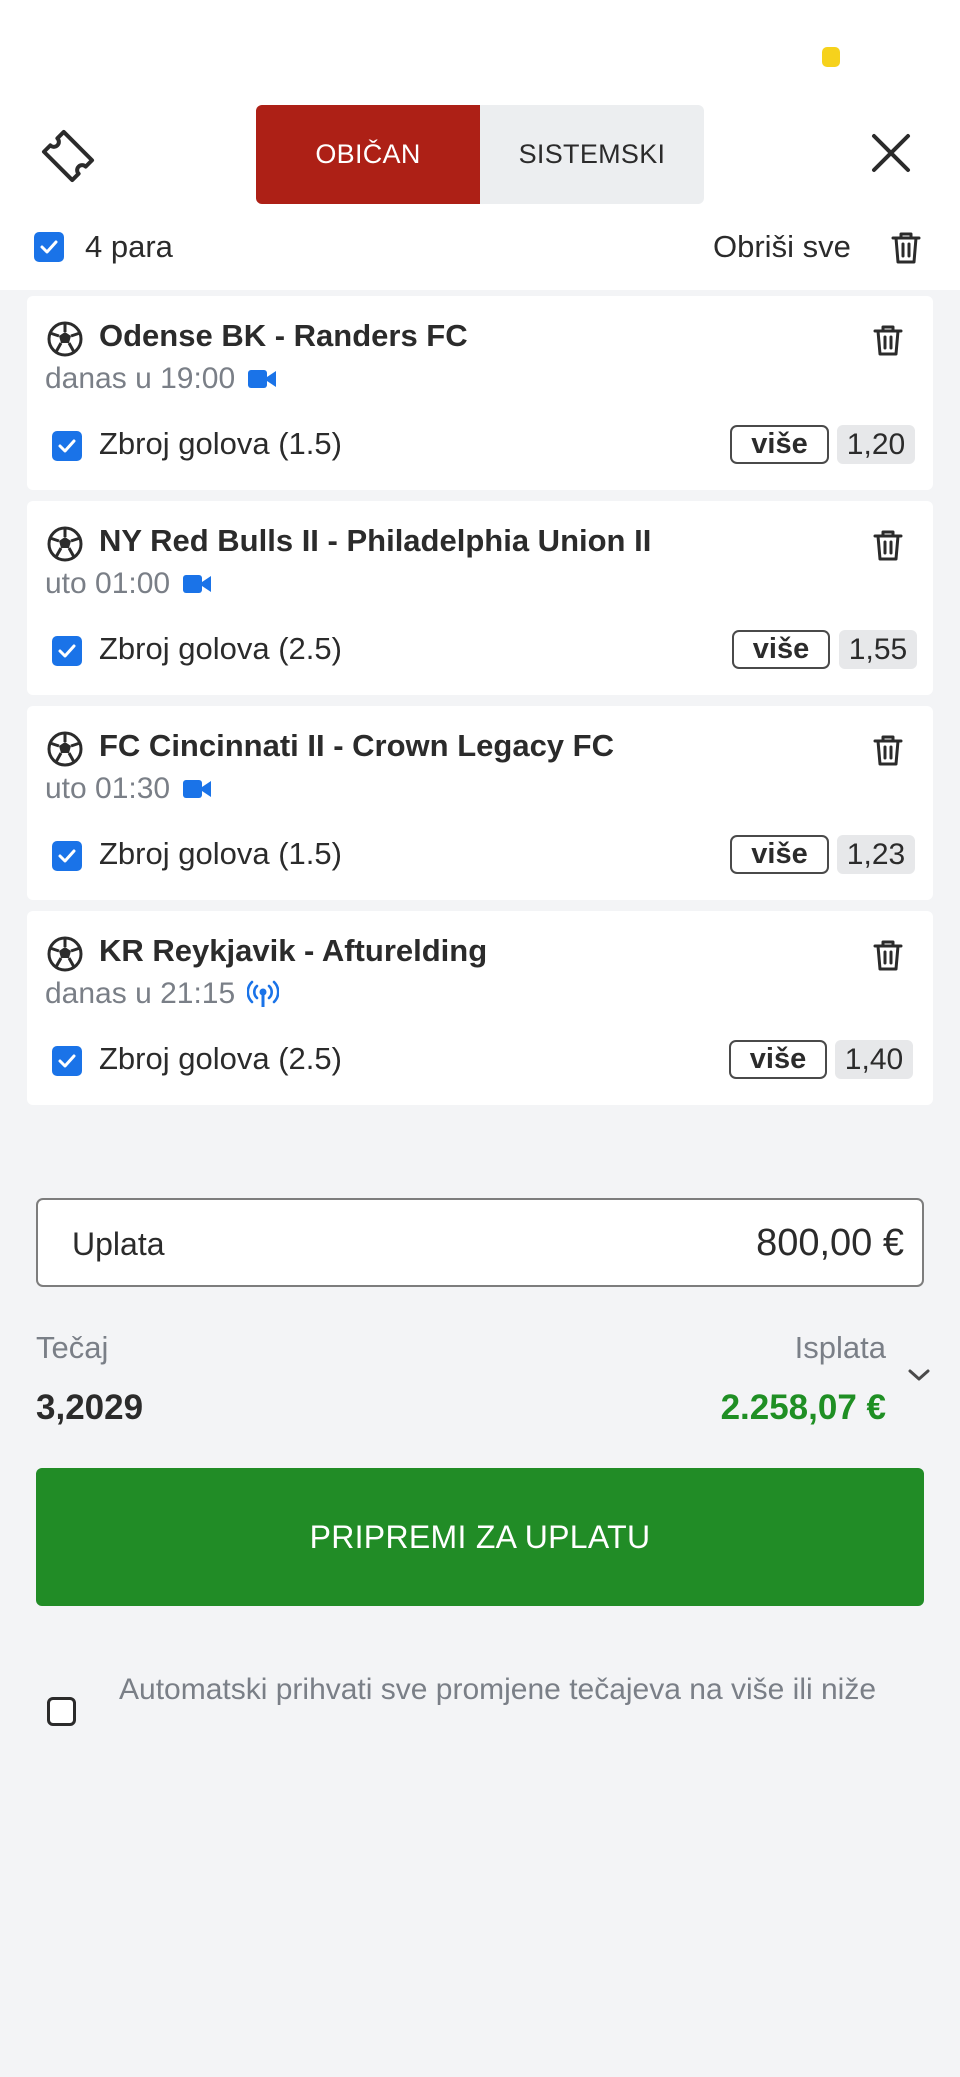 This screenshot has width=960, height=2077. Describe the element at coordinates (592, 154) in the screenshot. I see `tab-sistemski: SISTEMSKI` at that location.